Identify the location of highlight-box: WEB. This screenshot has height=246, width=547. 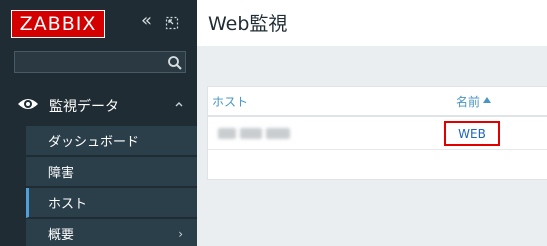
(472, 133).